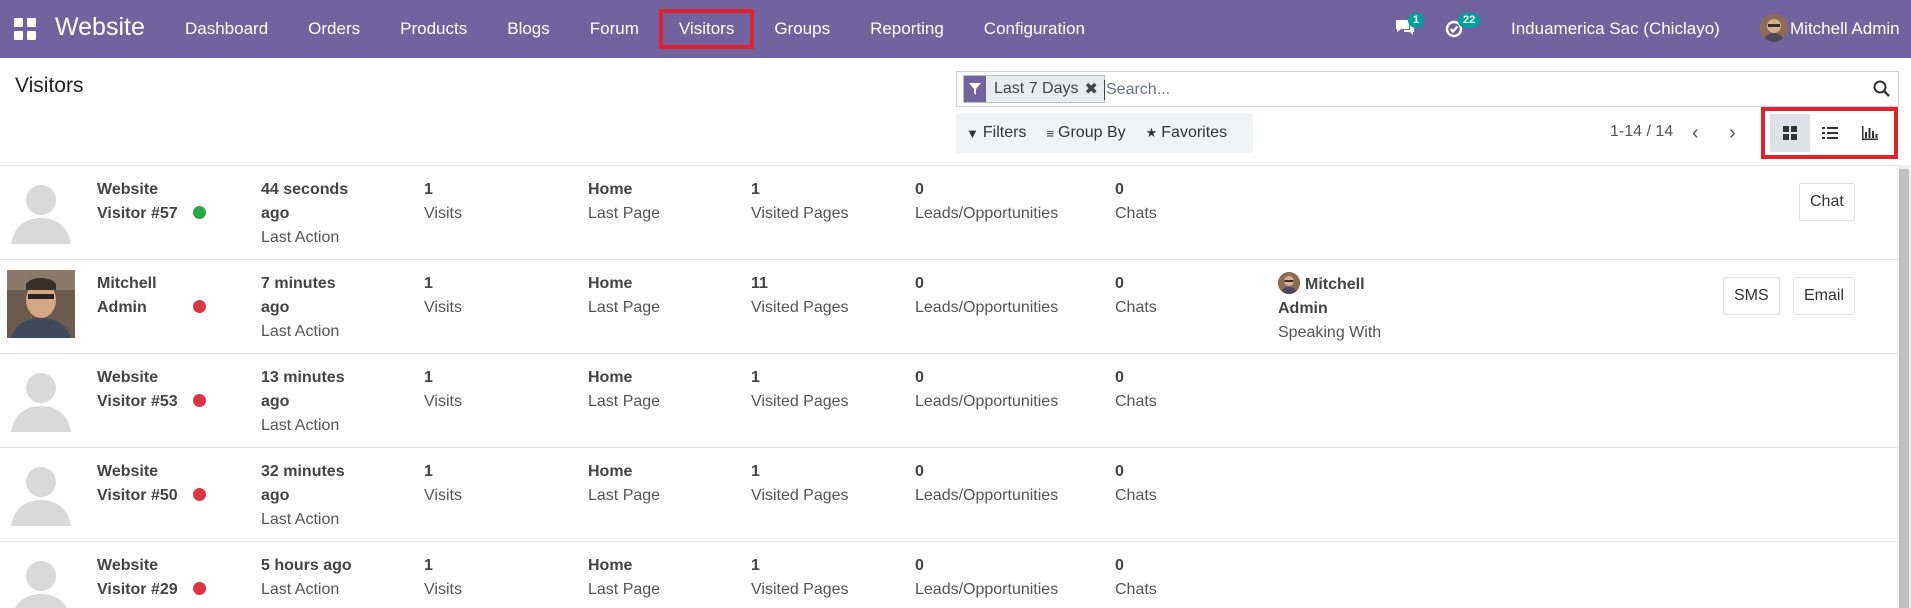 This screenshot has width=1911, height=608. I want to click on kanban-view-button, so click(1790, 133).